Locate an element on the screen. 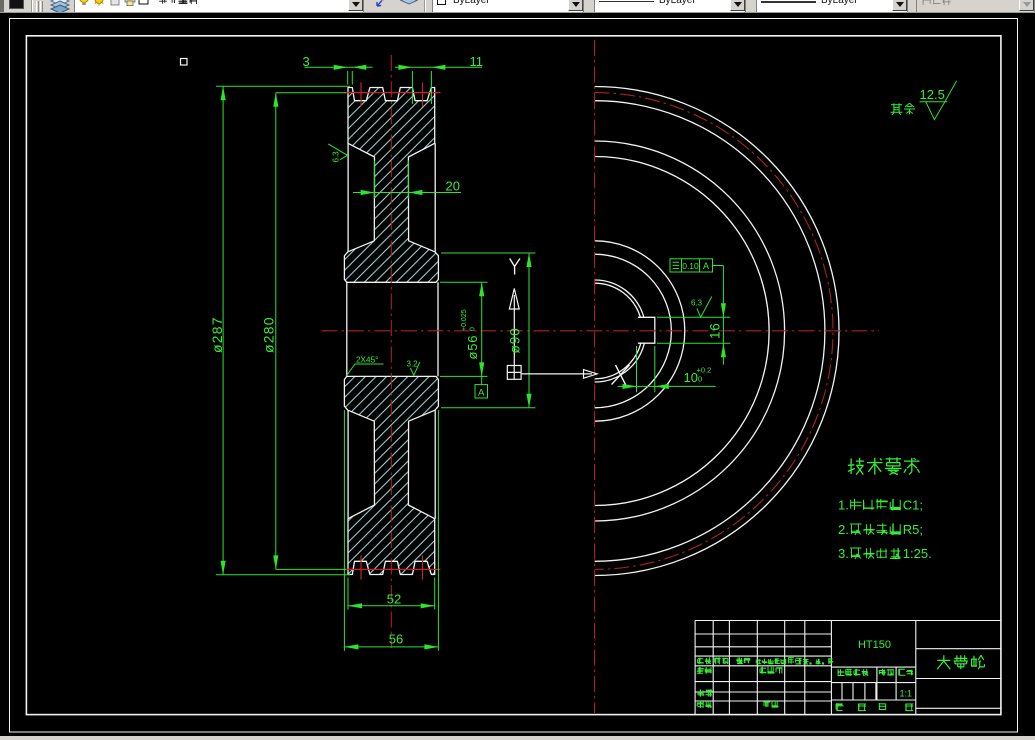 The width and height of the screenshot is (1035, 740). title-block-field-0: 阶段标记 is located at coordinates (853, 673).